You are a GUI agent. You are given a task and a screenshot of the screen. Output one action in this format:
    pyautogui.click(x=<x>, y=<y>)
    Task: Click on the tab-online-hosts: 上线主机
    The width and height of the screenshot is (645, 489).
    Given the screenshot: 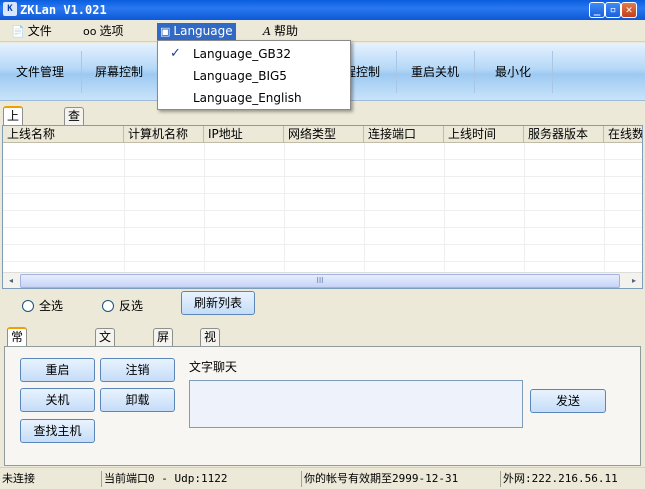 What is the action you would take?
    pyautogui.click(x=13, y=140)
    